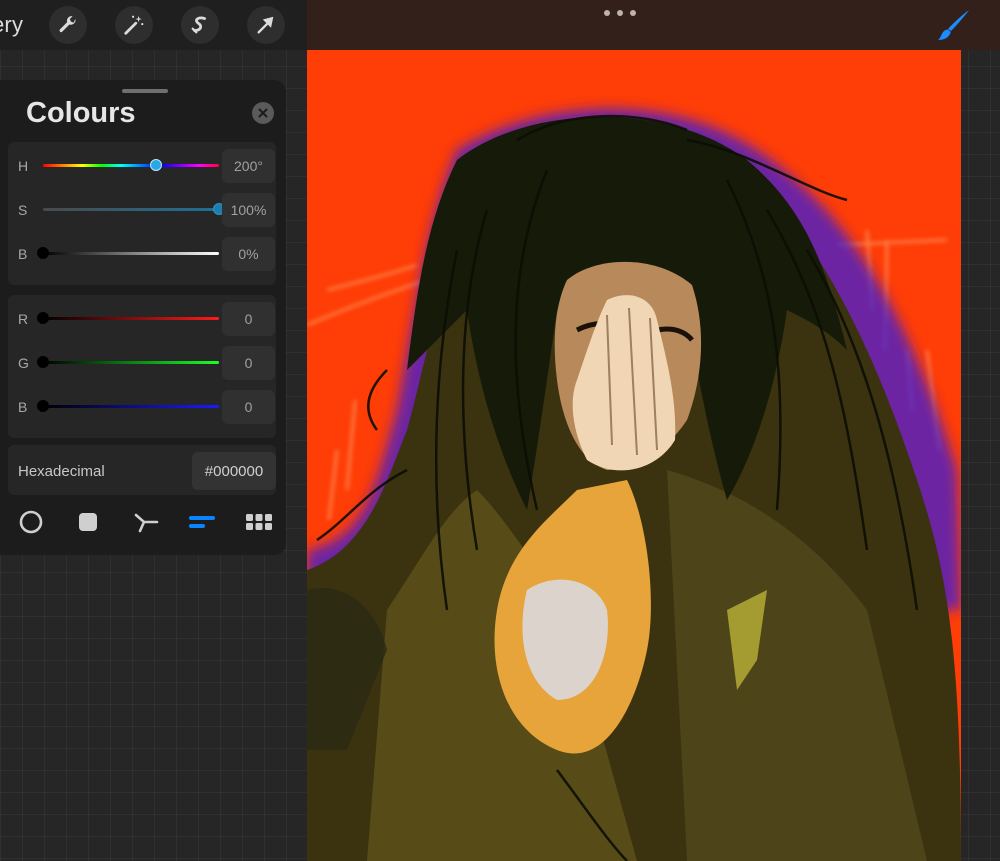 Image resolution: width=1000 pixels, height=861 pixels. What do you see at coordinates (248, 407) in the screenshot?
I see `blue-value: 0` at bounding box center [248, 407].